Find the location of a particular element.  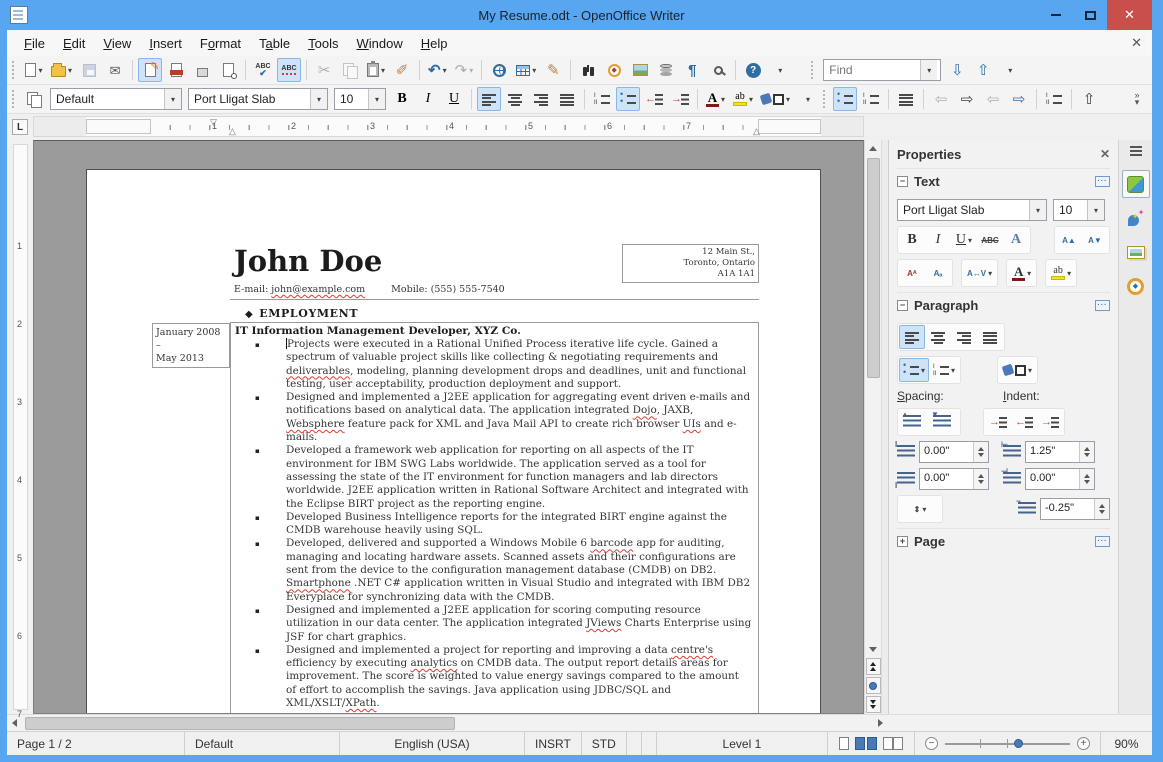

switch-indent-button: → is located at coordinates (1050, 422).